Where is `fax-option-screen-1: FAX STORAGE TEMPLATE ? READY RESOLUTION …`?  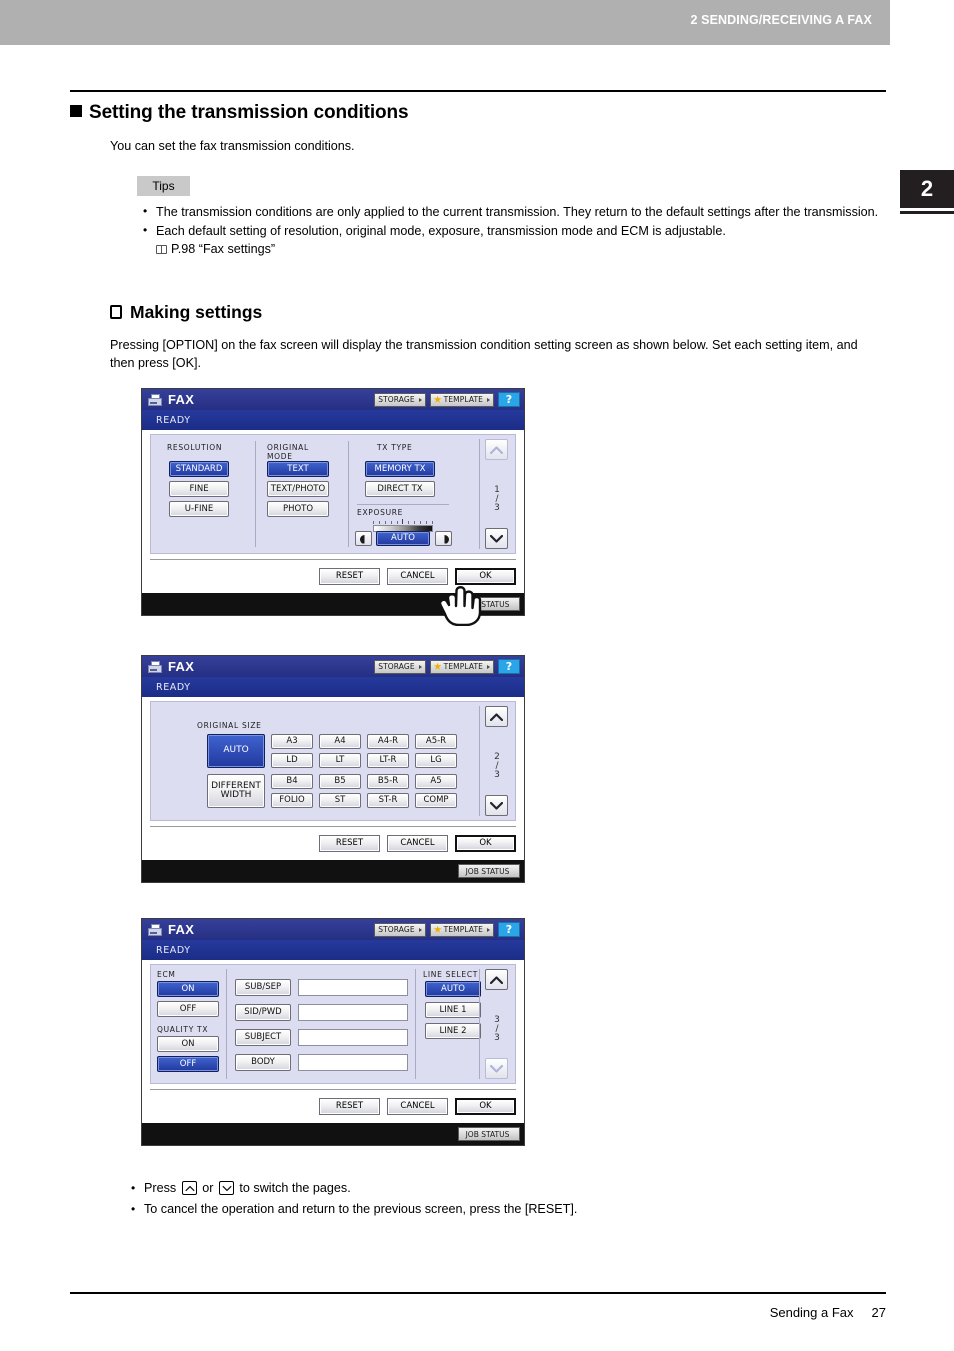 fax-option-screen-1: FAX STORAGE TEMPLATE ? READY RESOLUTION … is located at coordinates (333, 507).